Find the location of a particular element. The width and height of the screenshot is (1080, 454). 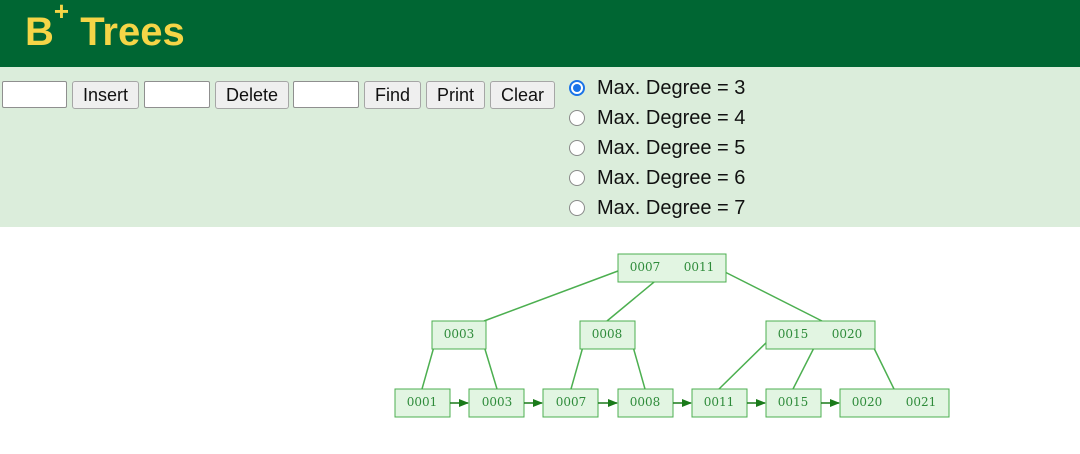

leaf-3-key-1: 0007 is located at coordinates (571, 402).